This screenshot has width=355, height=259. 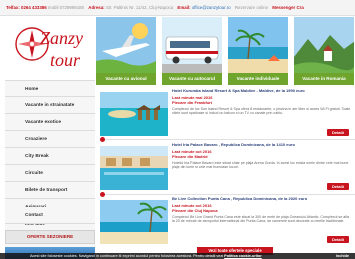 I want to click on mobile-number: mobil 0729999180, so click(x=66, y=7).